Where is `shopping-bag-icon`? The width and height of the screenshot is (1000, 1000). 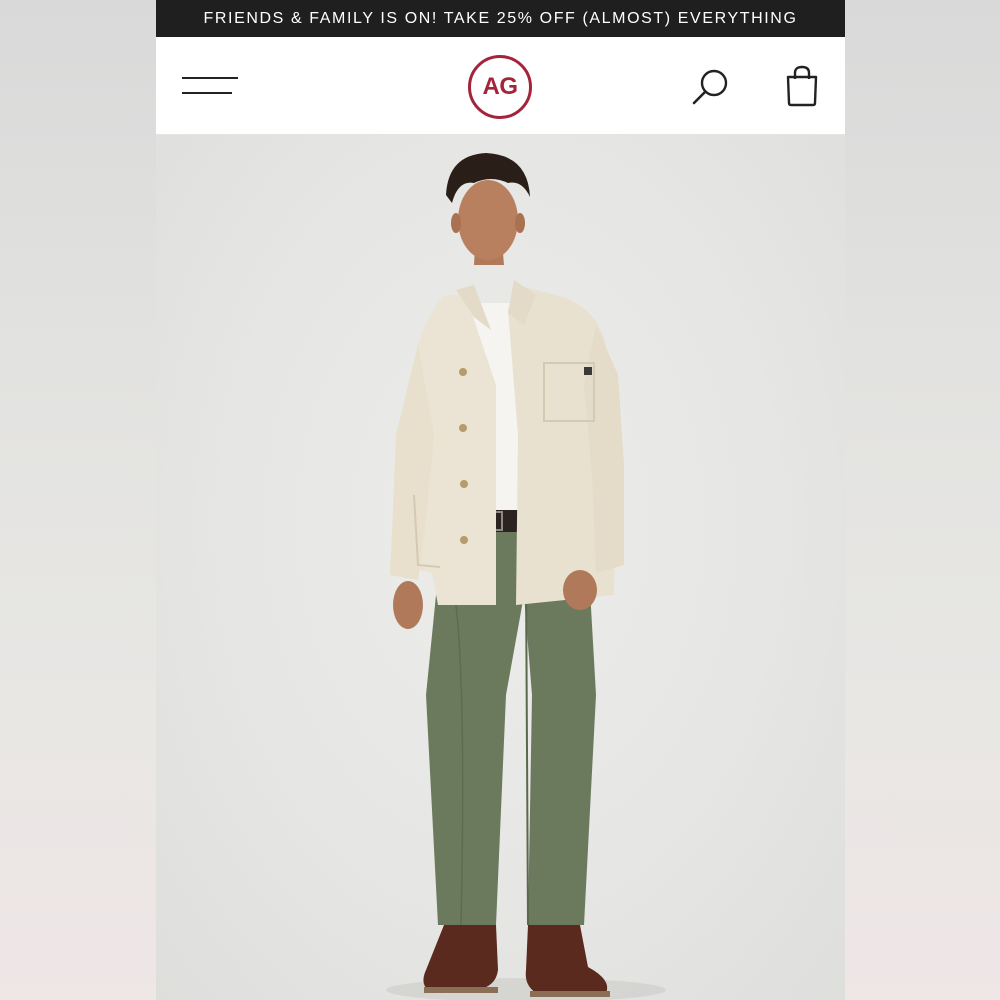
shopping-bag-icon is located at coordinates (802, 86).